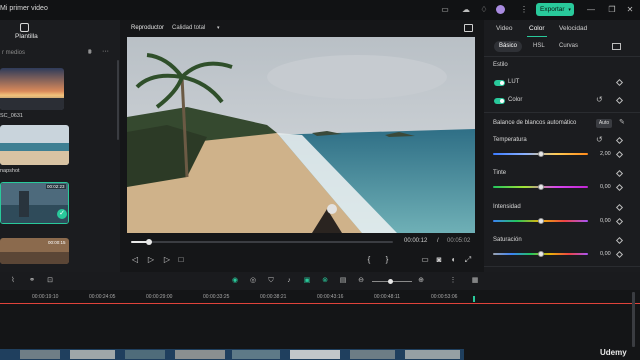 Image resolution: width=640 pixels, height=360 pixels. What do you see at coordinates (13, 53) in the screenshot?
I see `search-input: r medios` at bounding box center [13, 53].